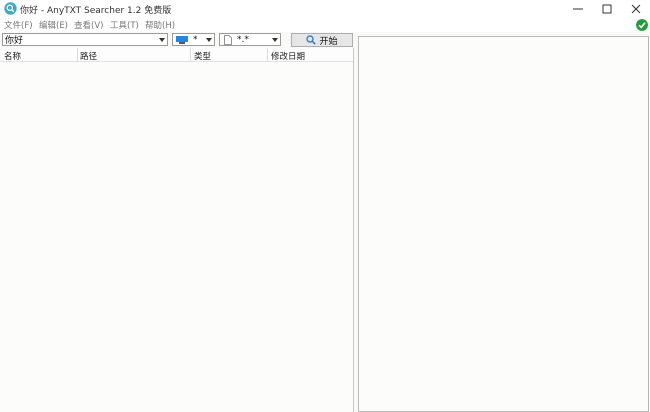 This screenshot has height=412, width=650. I want to click on close-icon, so click(636, 8).